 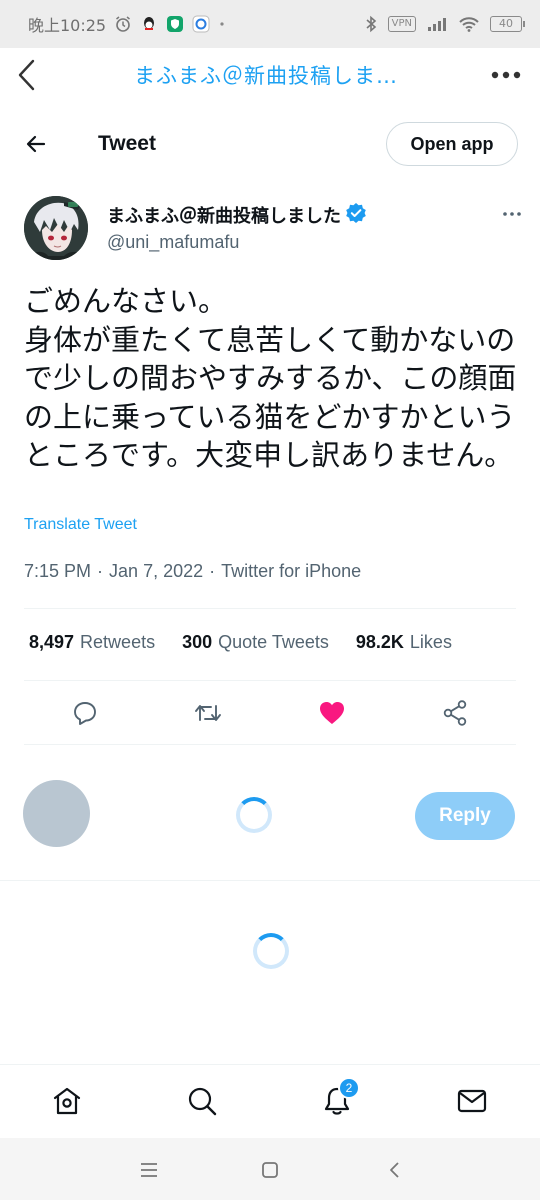 I want to click on search-icon, so click(x=202, y=1101).